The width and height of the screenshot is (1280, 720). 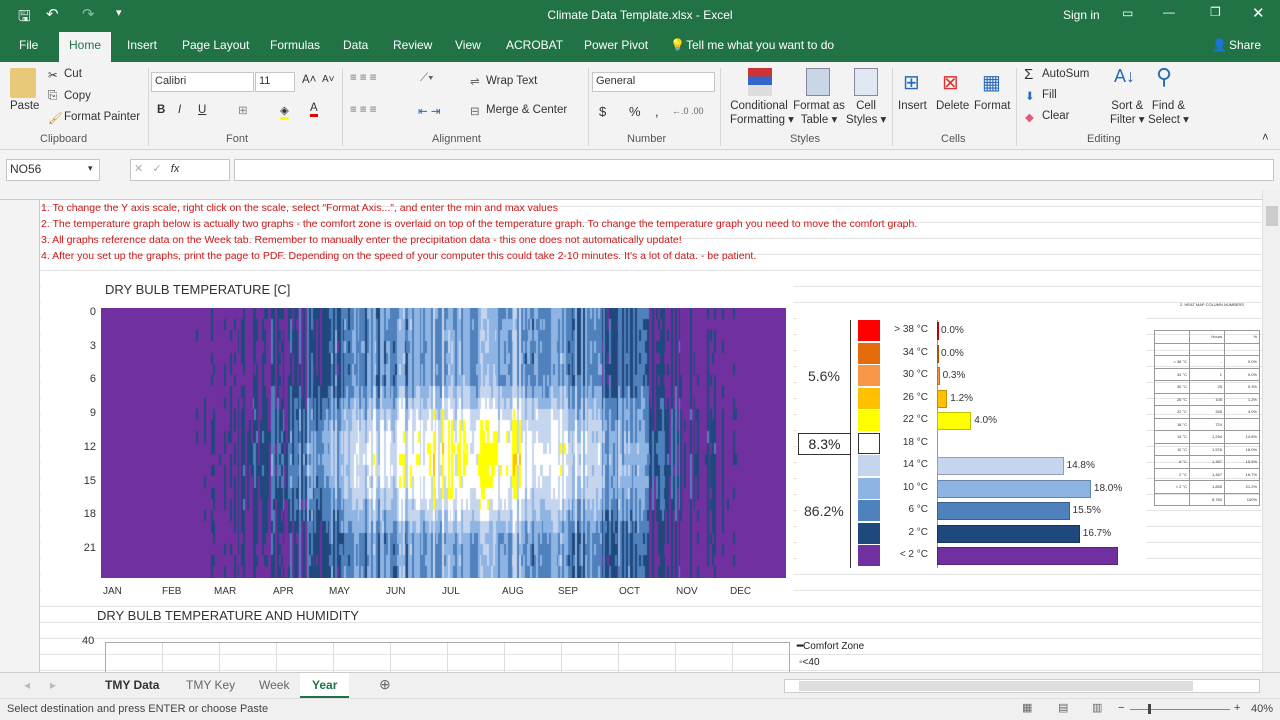 I want to click on normal-view-icon: ▦, so click(x=1027, y=707).